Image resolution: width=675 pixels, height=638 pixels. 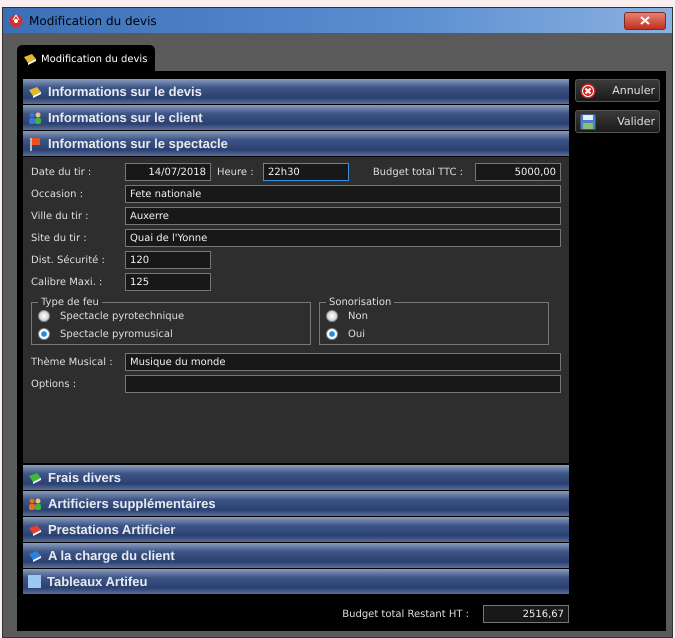 I want to click on close-button, so click(x=645, y=21).